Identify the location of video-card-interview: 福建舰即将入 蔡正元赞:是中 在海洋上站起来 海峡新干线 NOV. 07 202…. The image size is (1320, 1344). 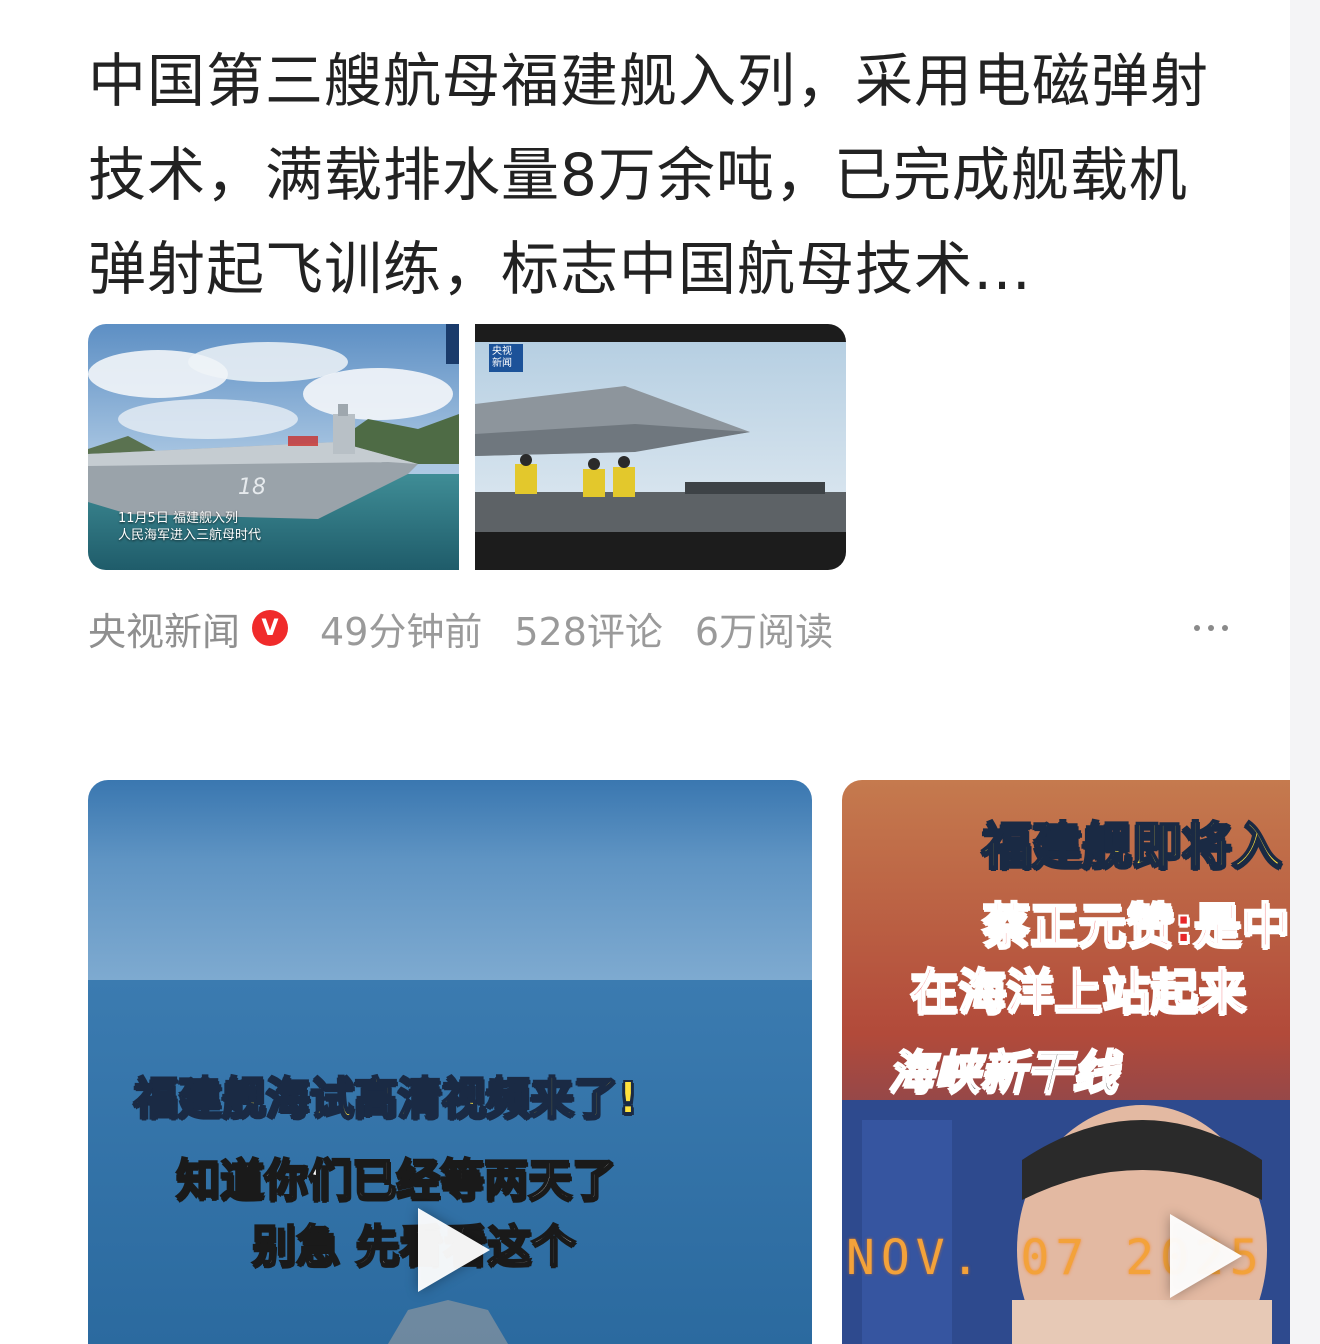
(1066, 1062).